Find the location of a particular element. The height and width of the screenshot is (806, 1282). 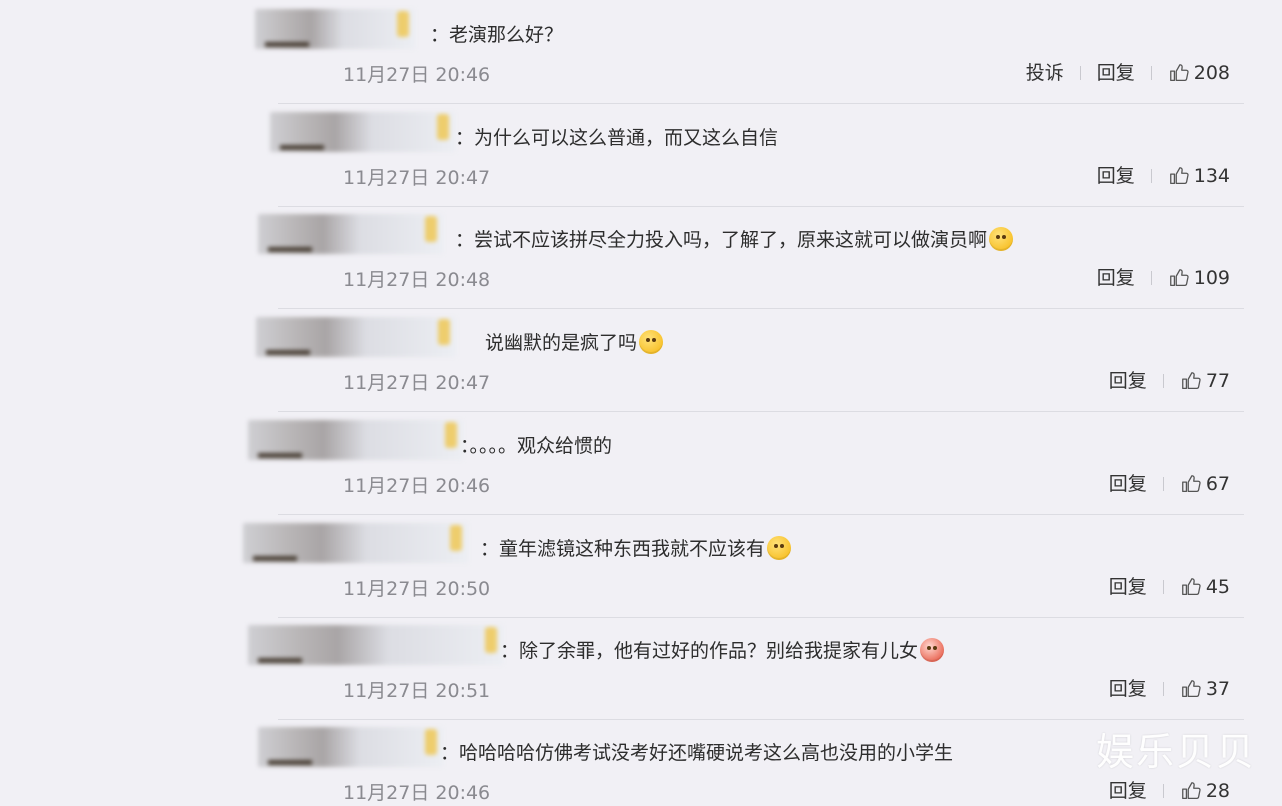

like-button: 37 is located at coordinates (1205, 689).